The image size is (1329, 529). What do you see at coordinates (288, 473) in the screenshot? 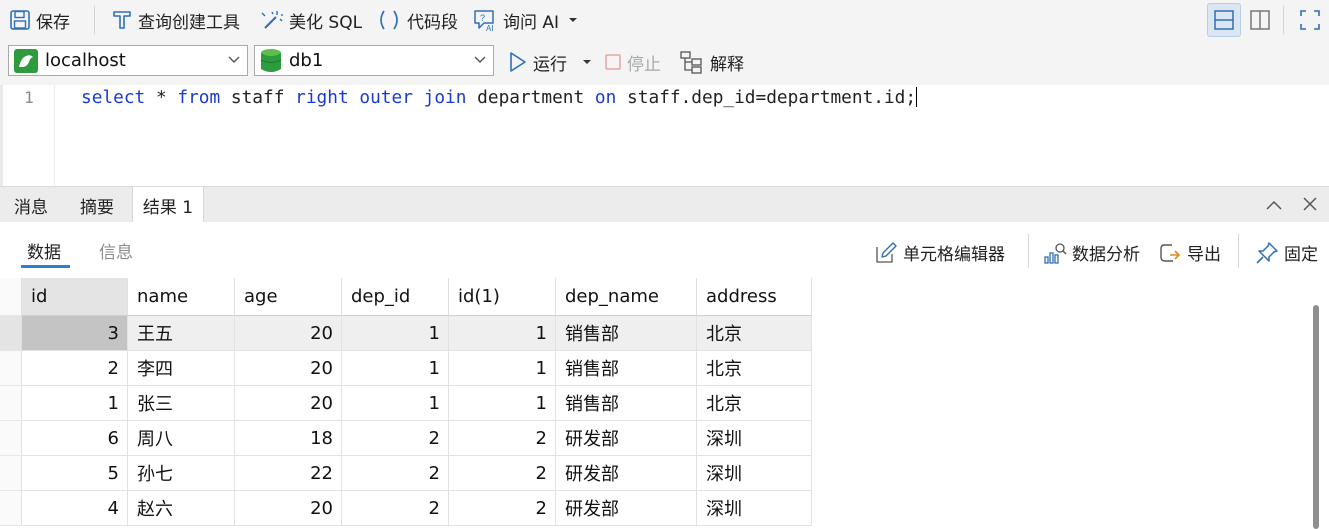
I see `table-cell: 22` at bounding box center [288, 473].